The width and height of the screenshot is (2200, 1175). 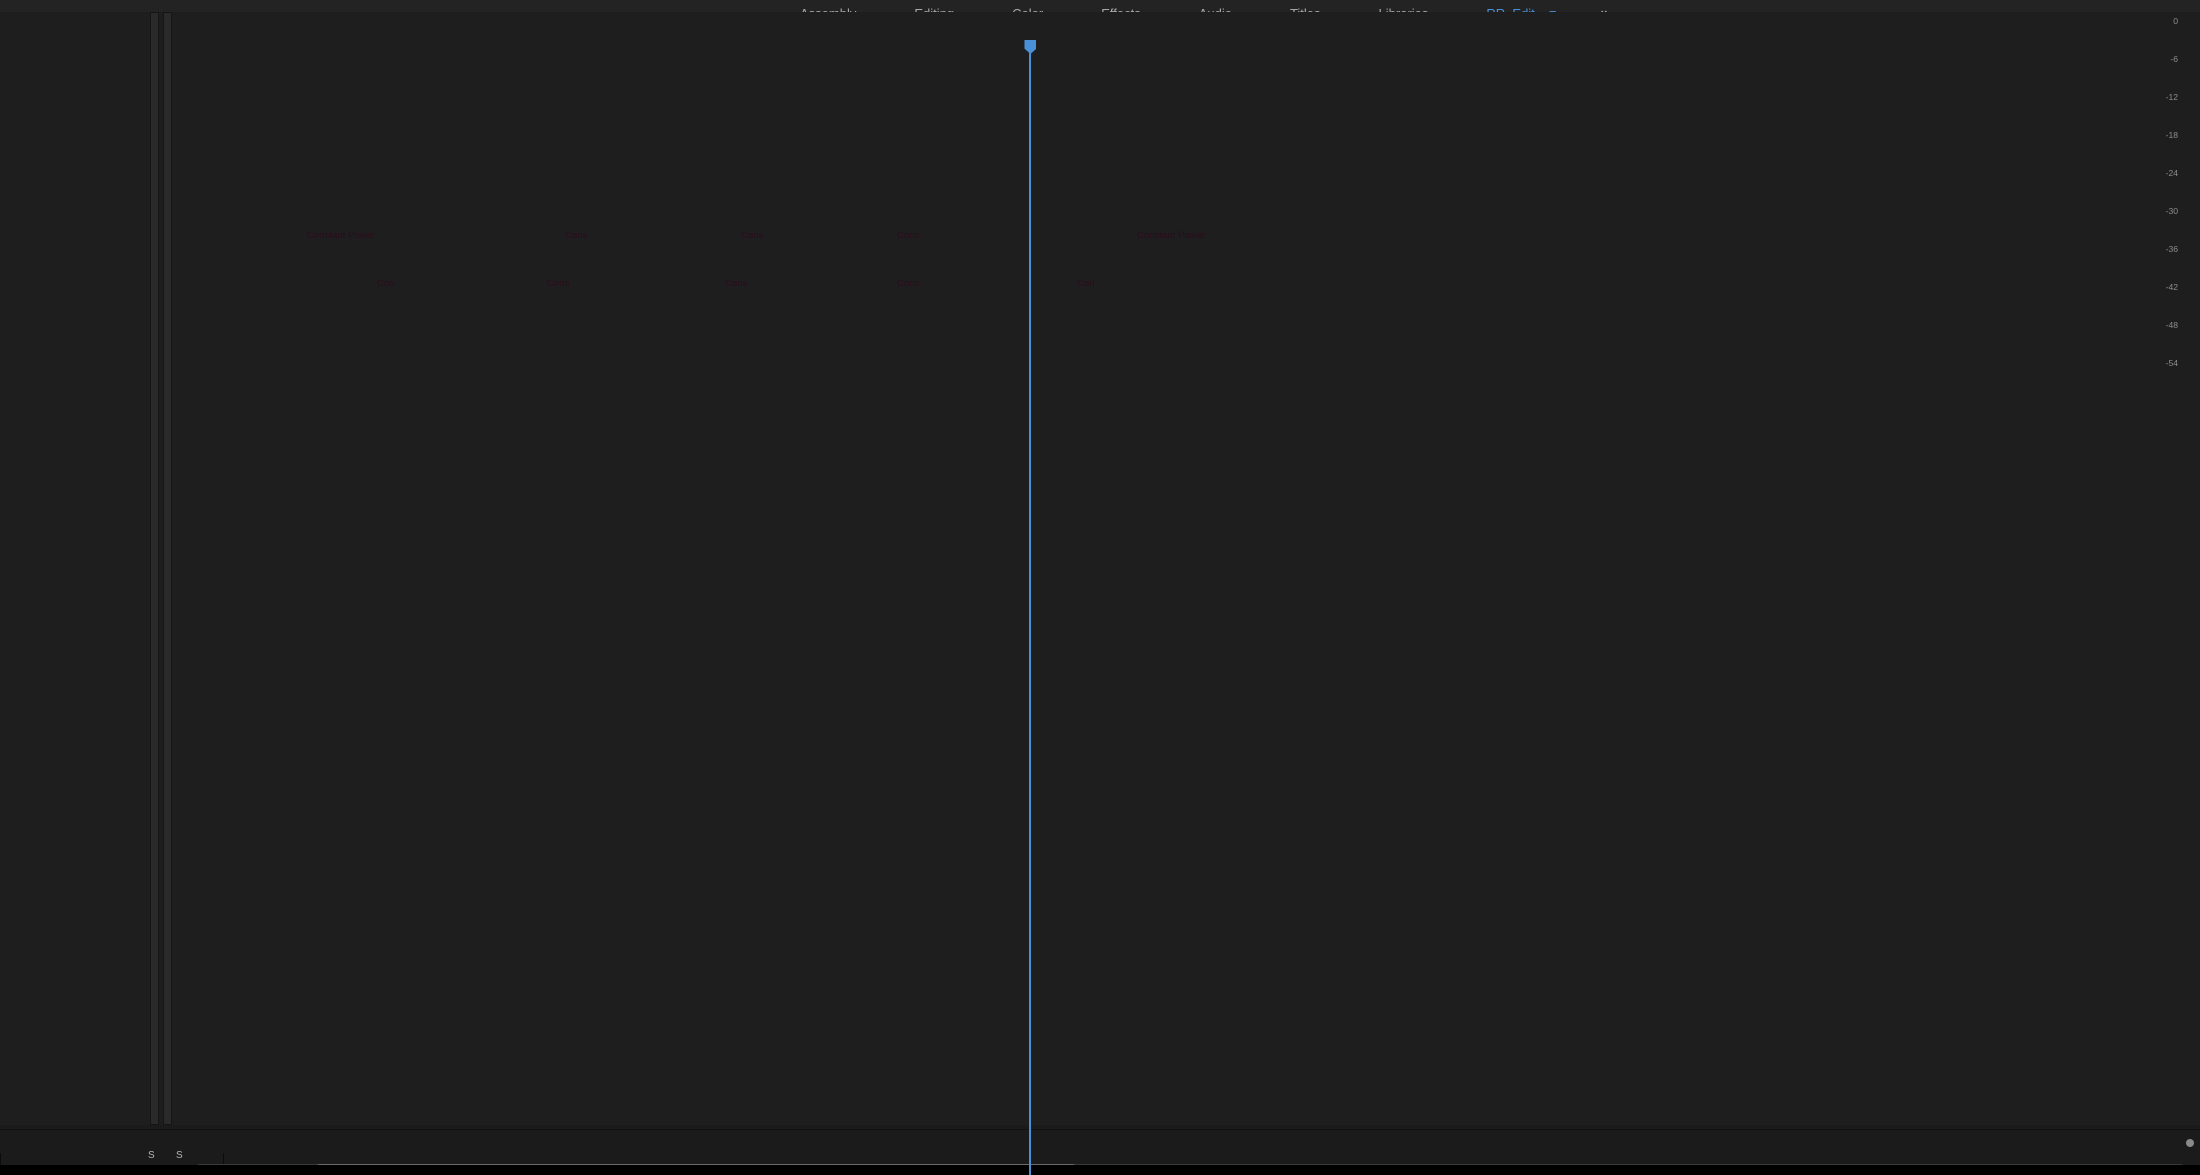 I want to click on meter-scale-label: -54, so click(x=2171, y=363).